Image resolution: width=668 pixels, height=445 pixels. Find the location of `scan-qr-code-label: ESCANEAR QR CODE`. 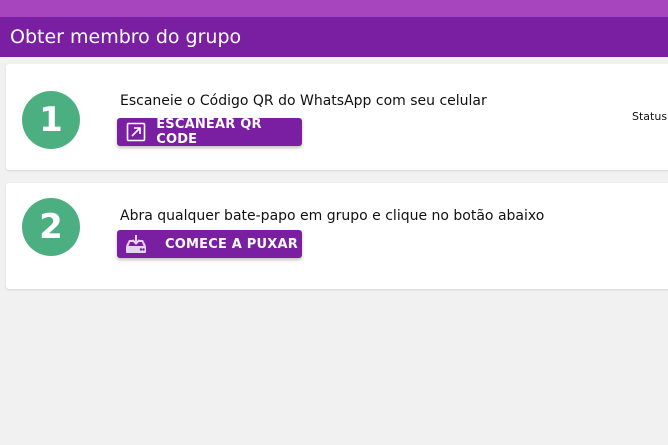

scan-qr-code-label: ESCANEAR QR CODE is located at coordinates (209, 132).